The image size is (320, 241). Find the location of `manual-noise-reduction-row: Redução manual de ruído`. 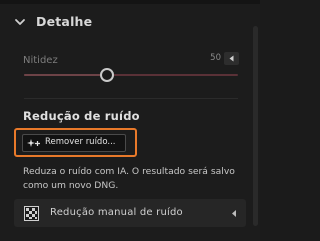

manual-noise-reduction-row: Redução manual de ruído is located at coordinates (130, 213).